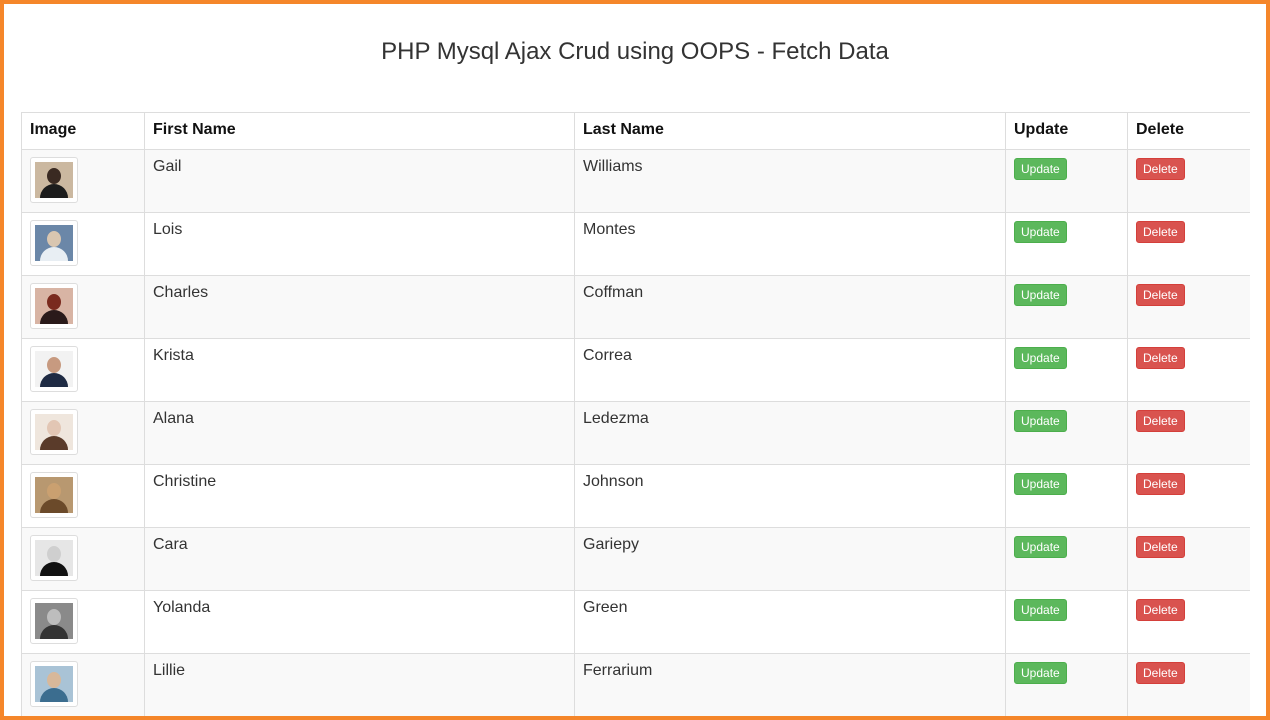  I want to click on last-name-cell: Ledezma, so click(790, 433).